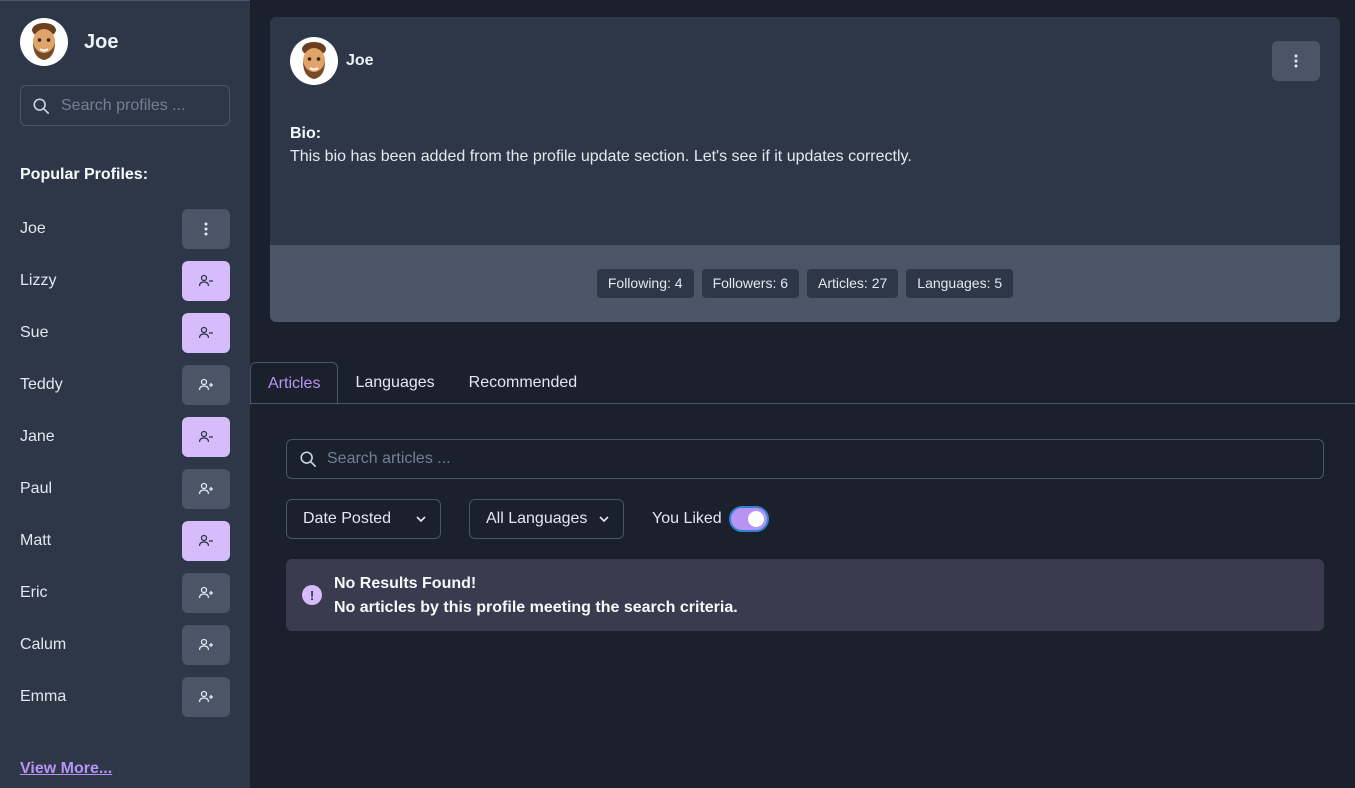 This screenshot has height=788, width=1355. What do you see at coordinates (43, 697) in the screenshot?
I see `profile-name: Emma` at bounding box center [43, 697].